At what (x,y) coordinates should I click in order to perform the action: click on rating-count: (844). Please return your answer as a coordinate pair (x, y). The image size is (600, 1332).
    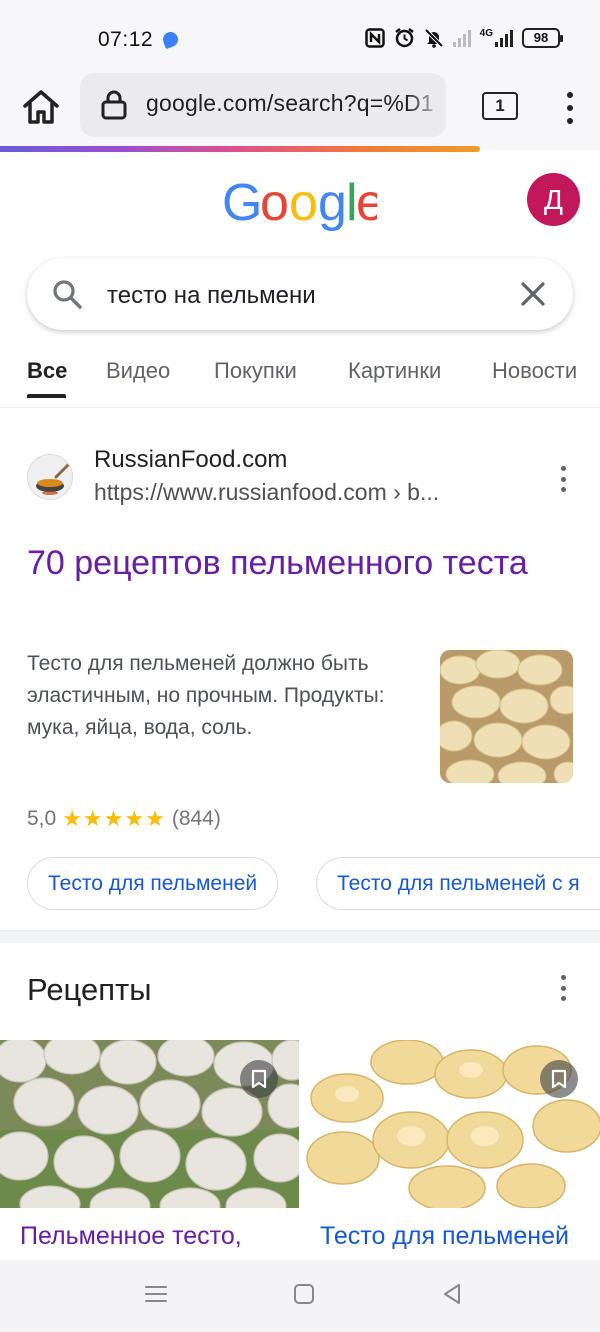
    Looking at the image, I should click on (196, 818).